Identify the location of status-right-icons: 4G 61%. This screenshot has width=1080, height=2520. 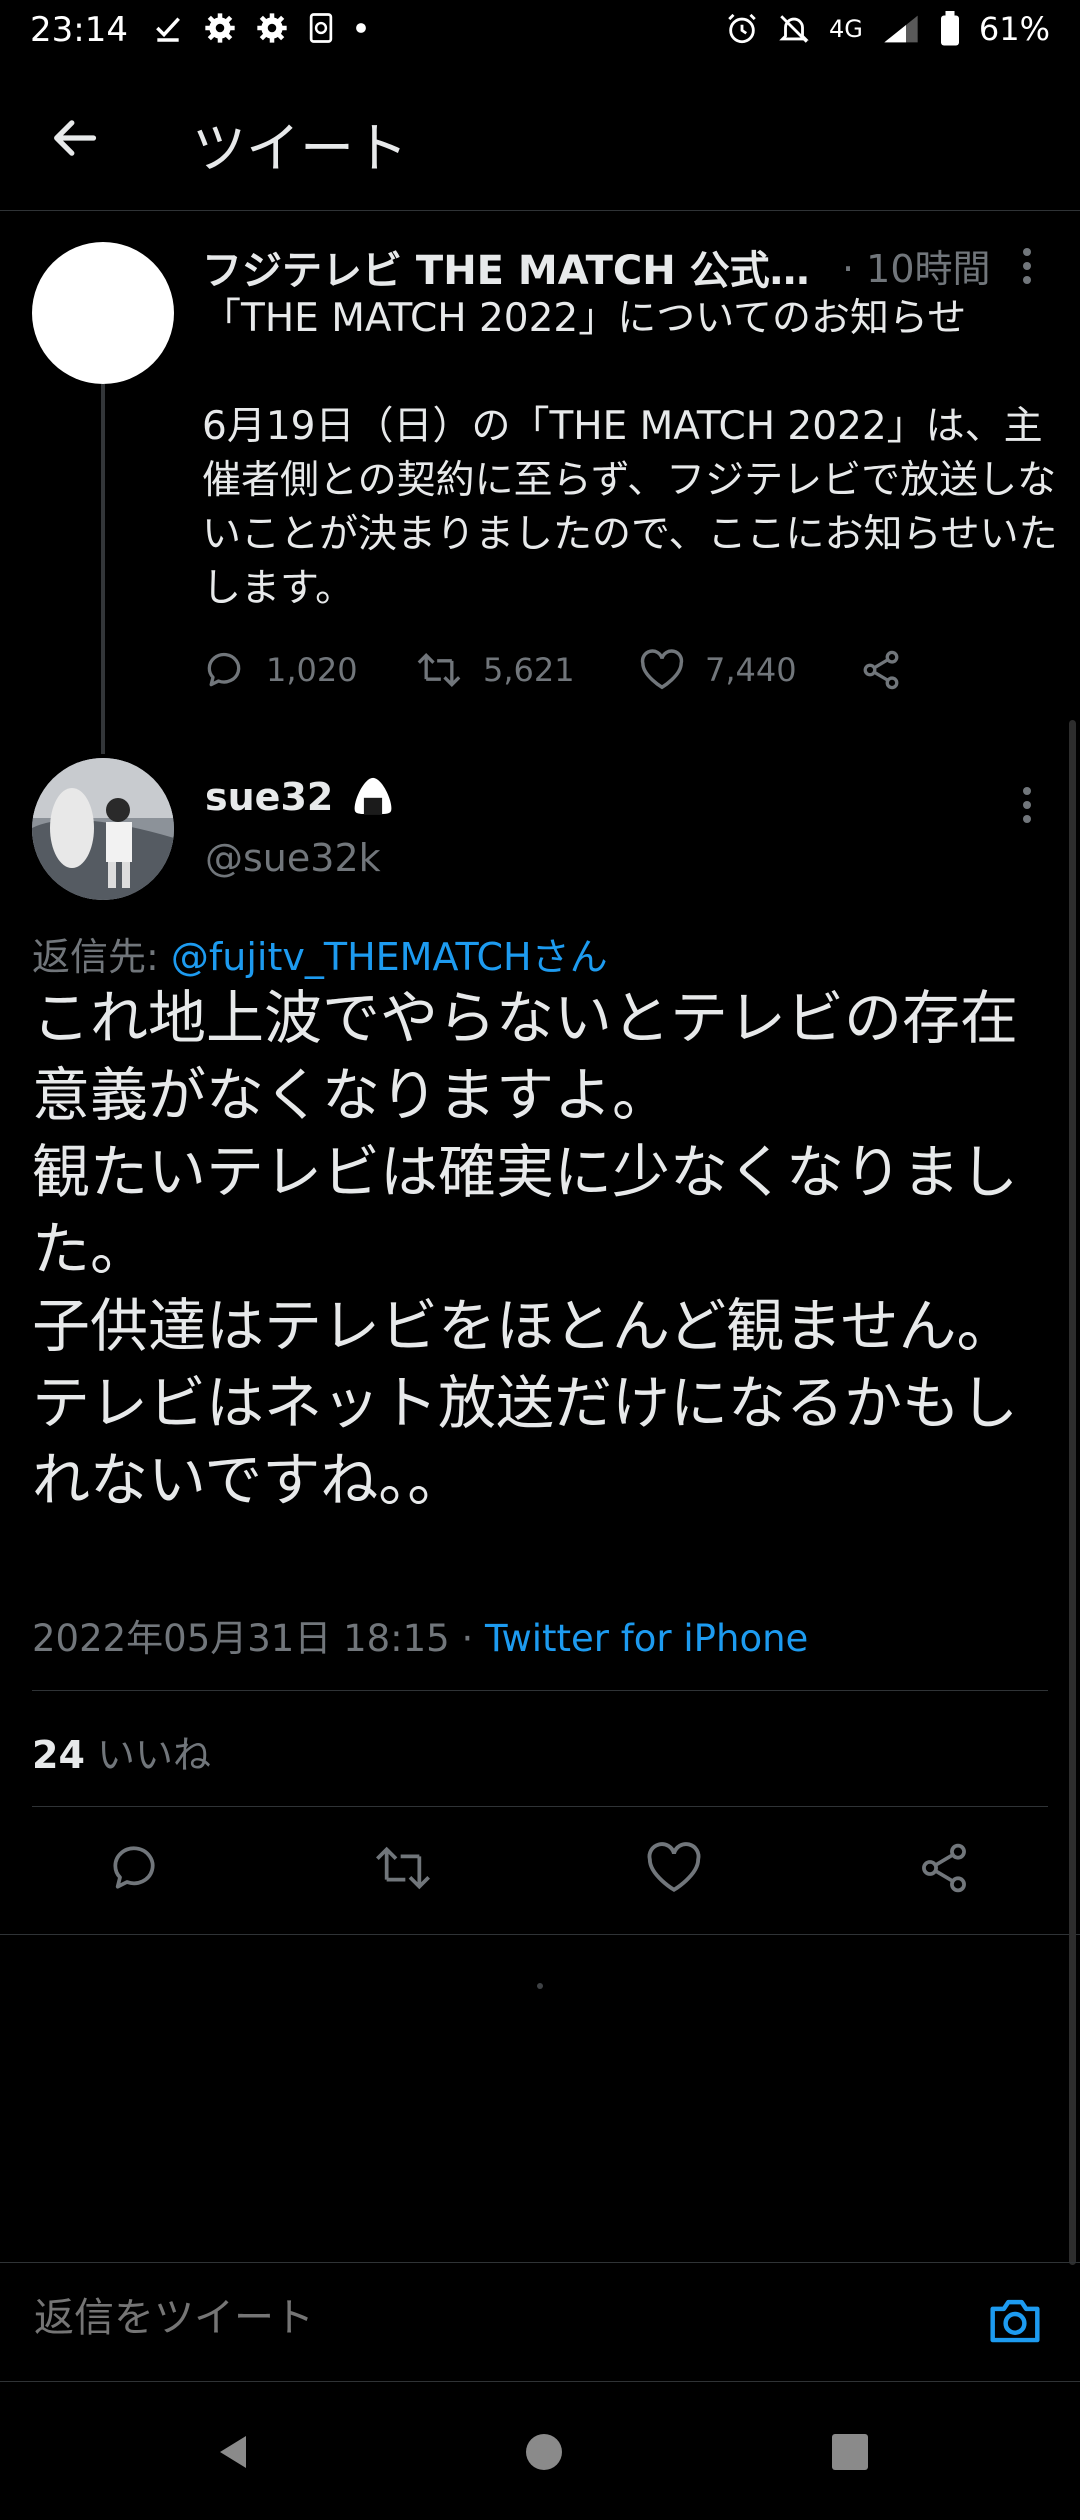
(887, 29).